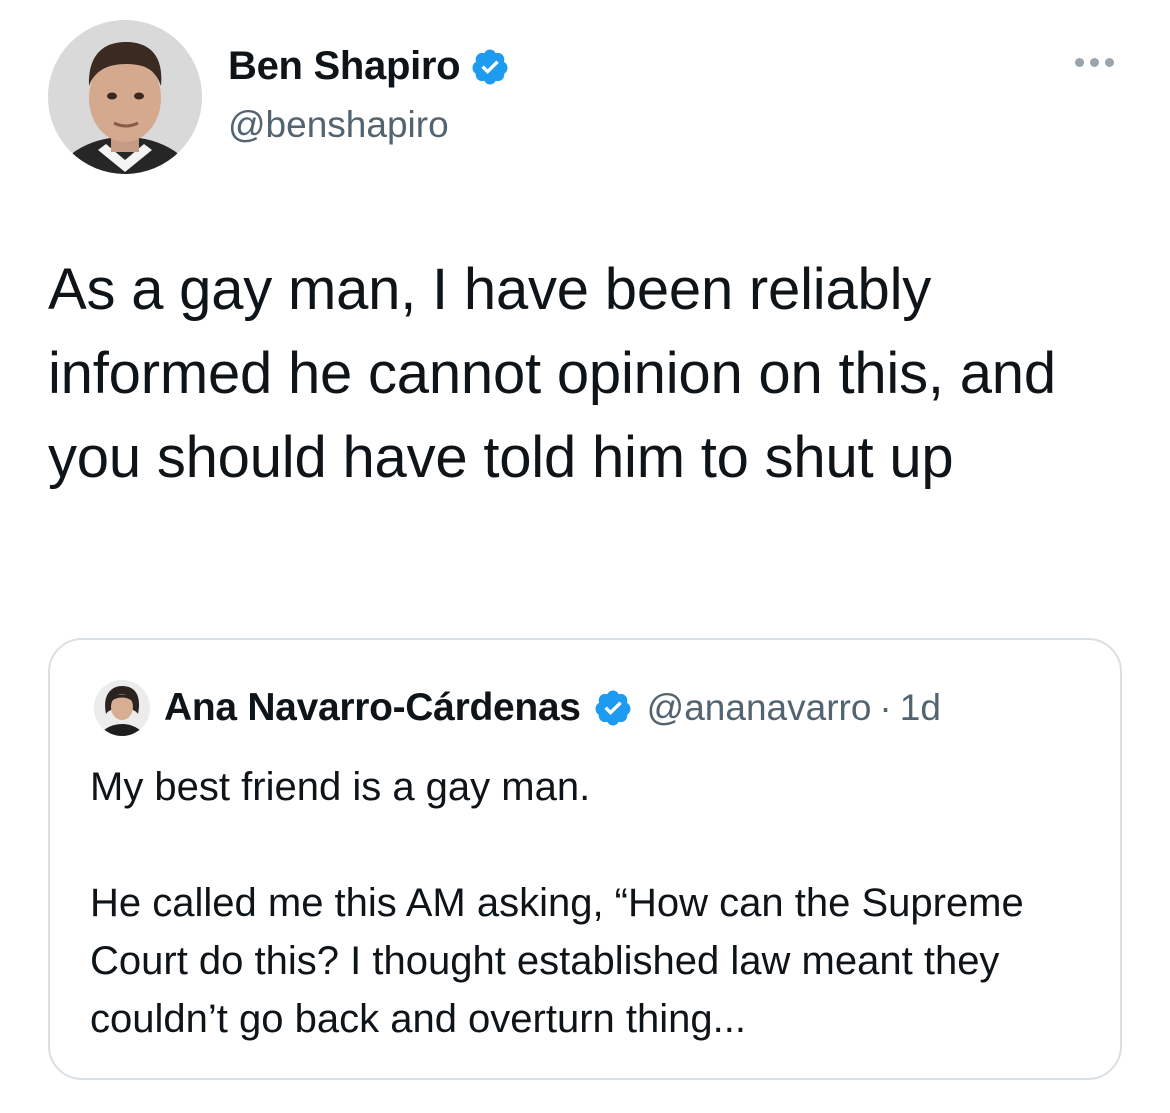  I want to click on quoted-display-name: Ana Navarro-Cárdenas, so click(372, 708).